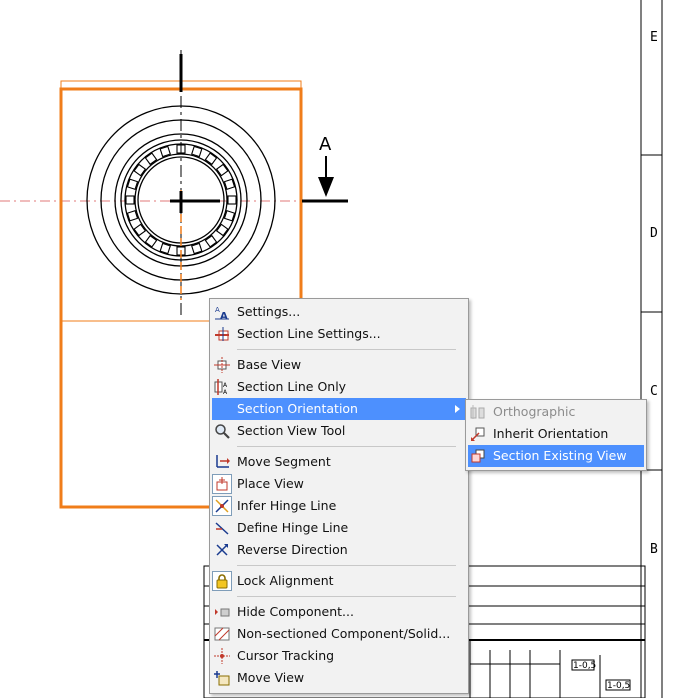 The width and height of the screenshot is (683, 698). I want to click on menu-item-cursor-tracking: Cursor Tracking, so click(339, 656).